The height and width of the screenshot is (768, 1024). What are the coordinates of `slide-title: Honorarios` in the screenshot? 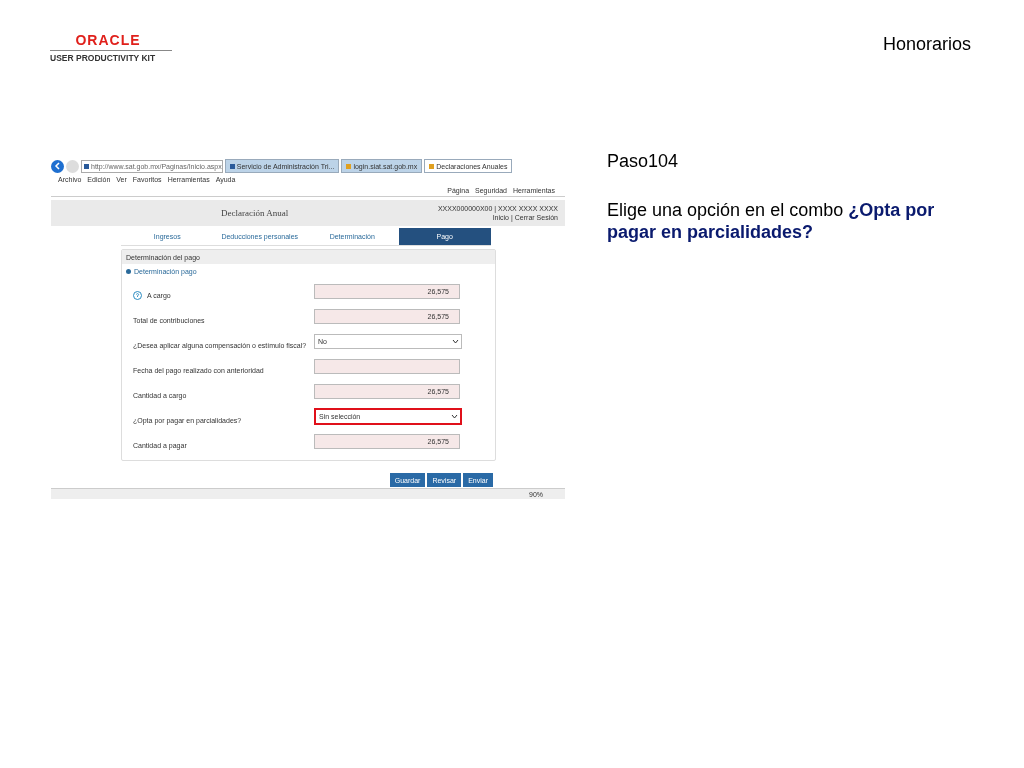 It's located at (926, 44).